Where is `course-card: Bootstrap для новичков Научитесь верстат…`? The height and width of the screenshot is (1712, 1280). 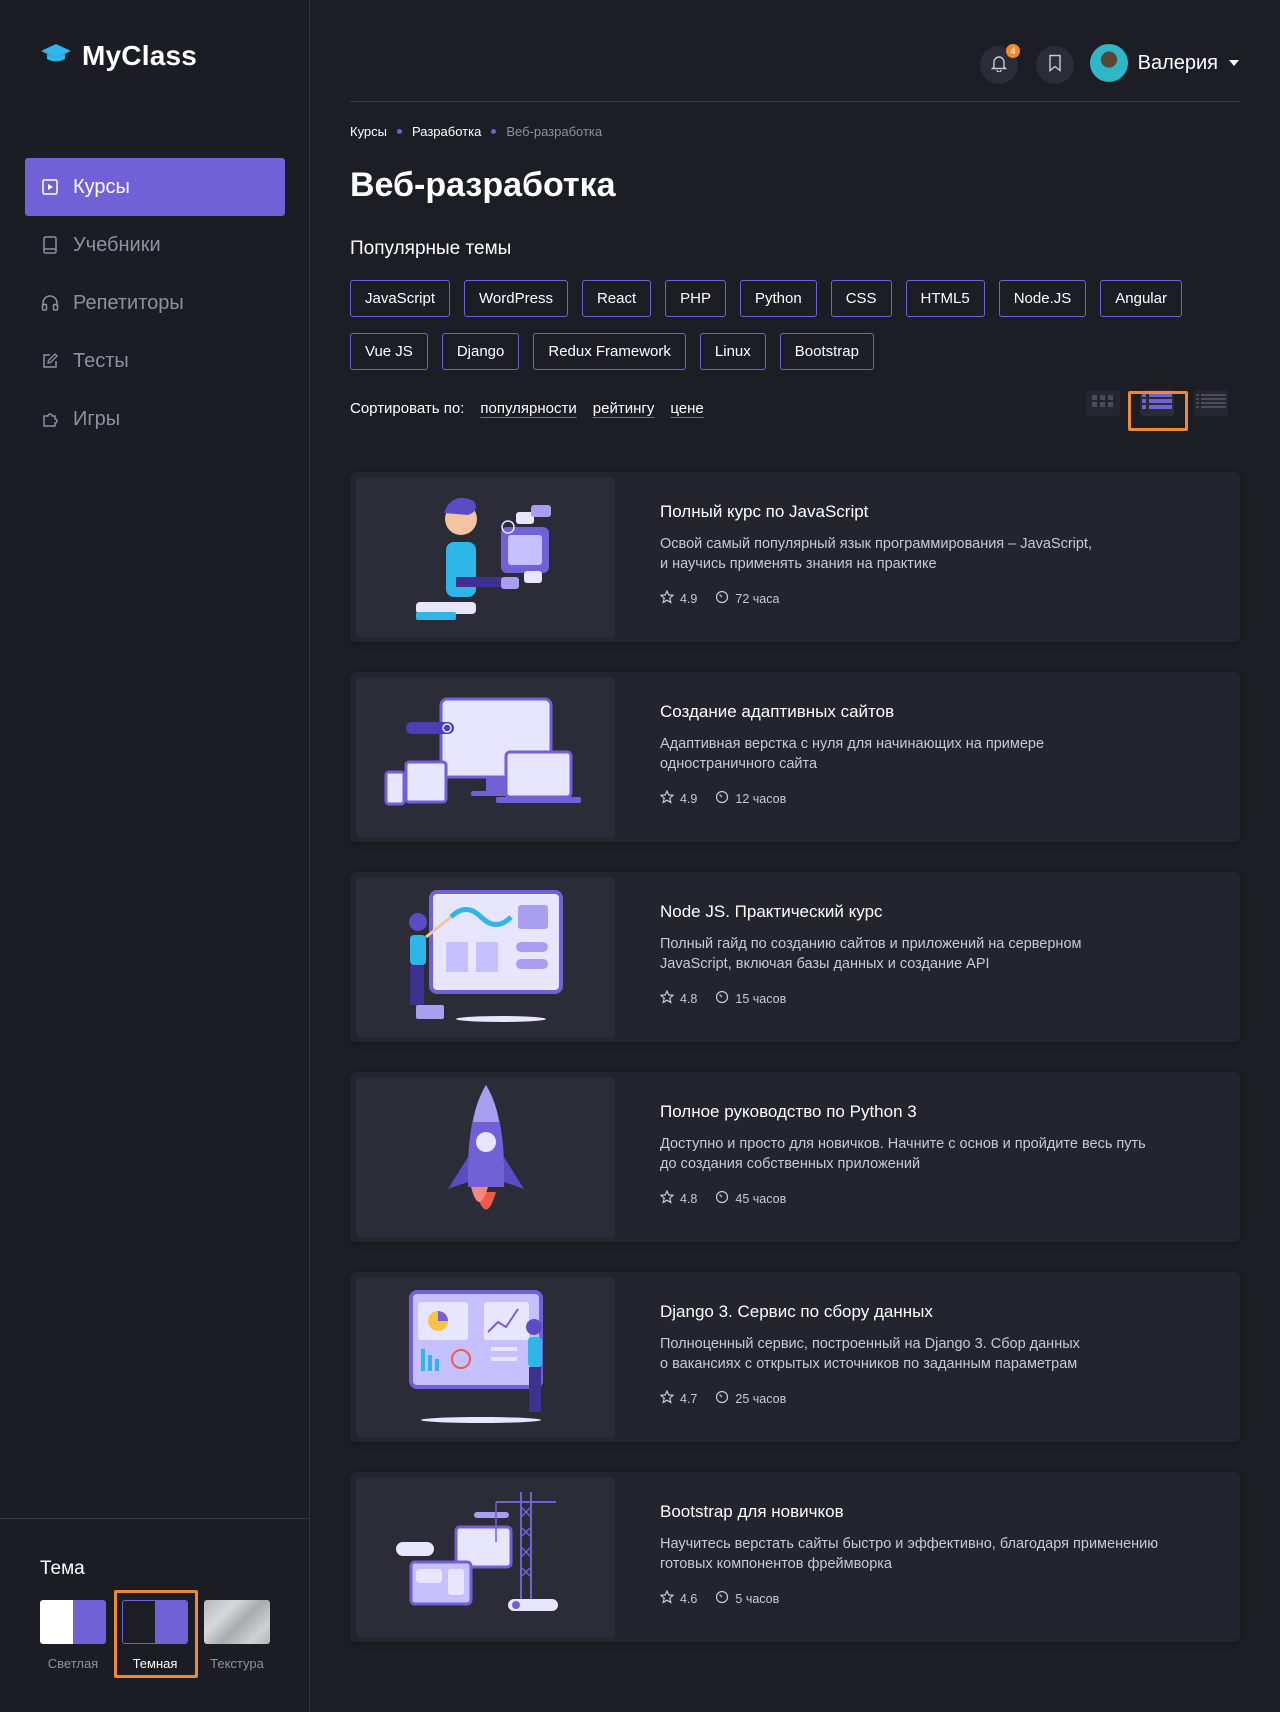 course-card: Bootstrap для новичков Научитесь верстат… is located at coordinates (795, 1557).